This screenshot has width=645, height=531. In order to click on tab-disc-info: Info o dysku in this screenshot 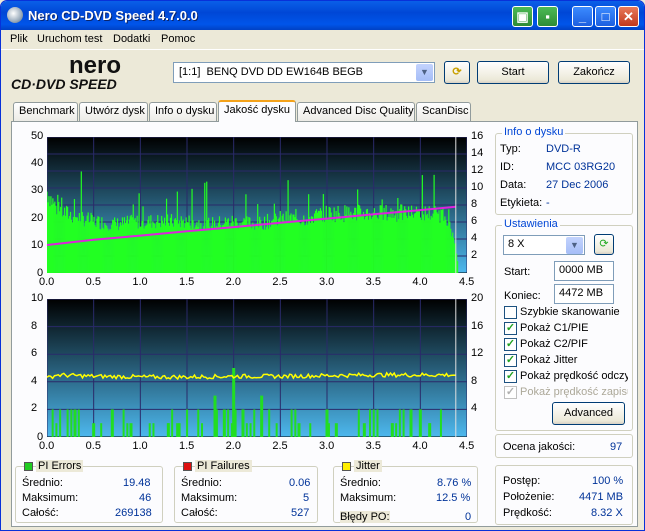, I will do `click(183, 111)`.